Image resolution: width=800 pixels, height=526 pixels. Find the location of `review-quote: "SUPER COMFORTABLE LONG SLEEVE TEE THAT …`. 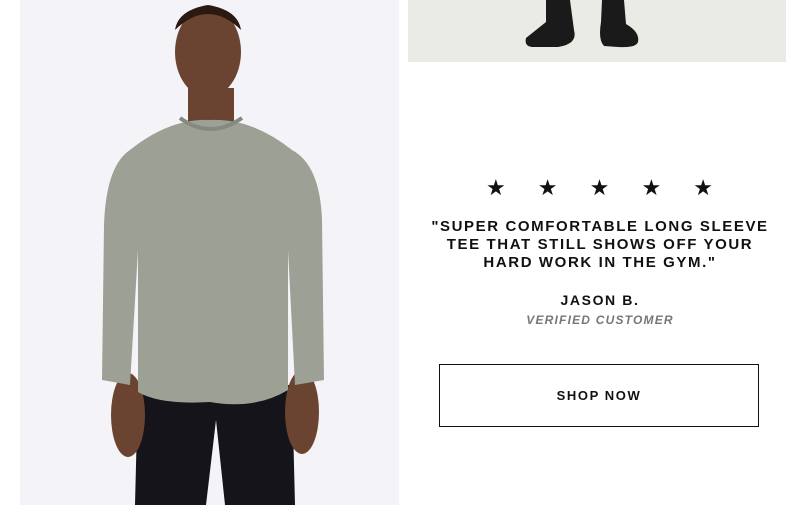

review-quote: "SUPER COMFORTABLE LONG SLEEVE TEE THAT … is located at coordinates (600, 244).